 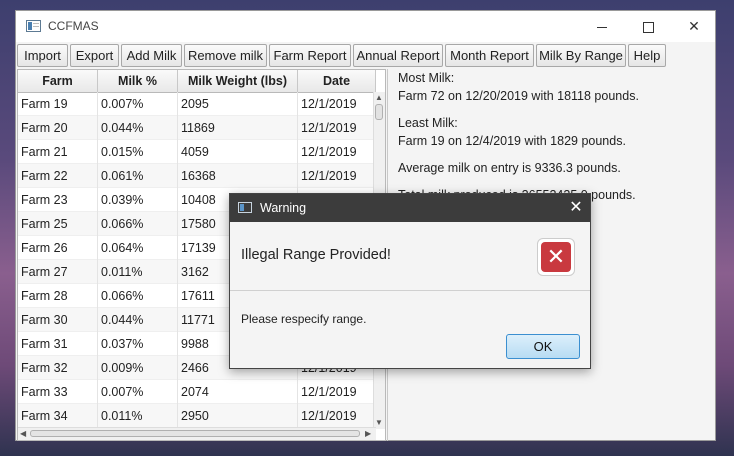 I want to click on maximize-button, so click(x=648, y=26).